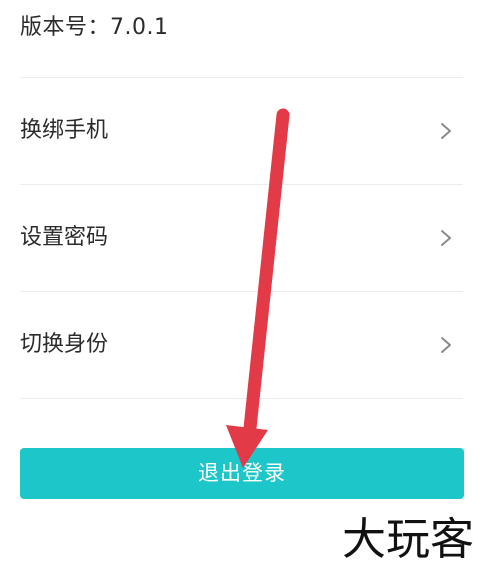  What do you see at coordinates (64, 344) in the screenshot?
I see `menu-item-label: 切换身份` at bounding box center [64, 344].